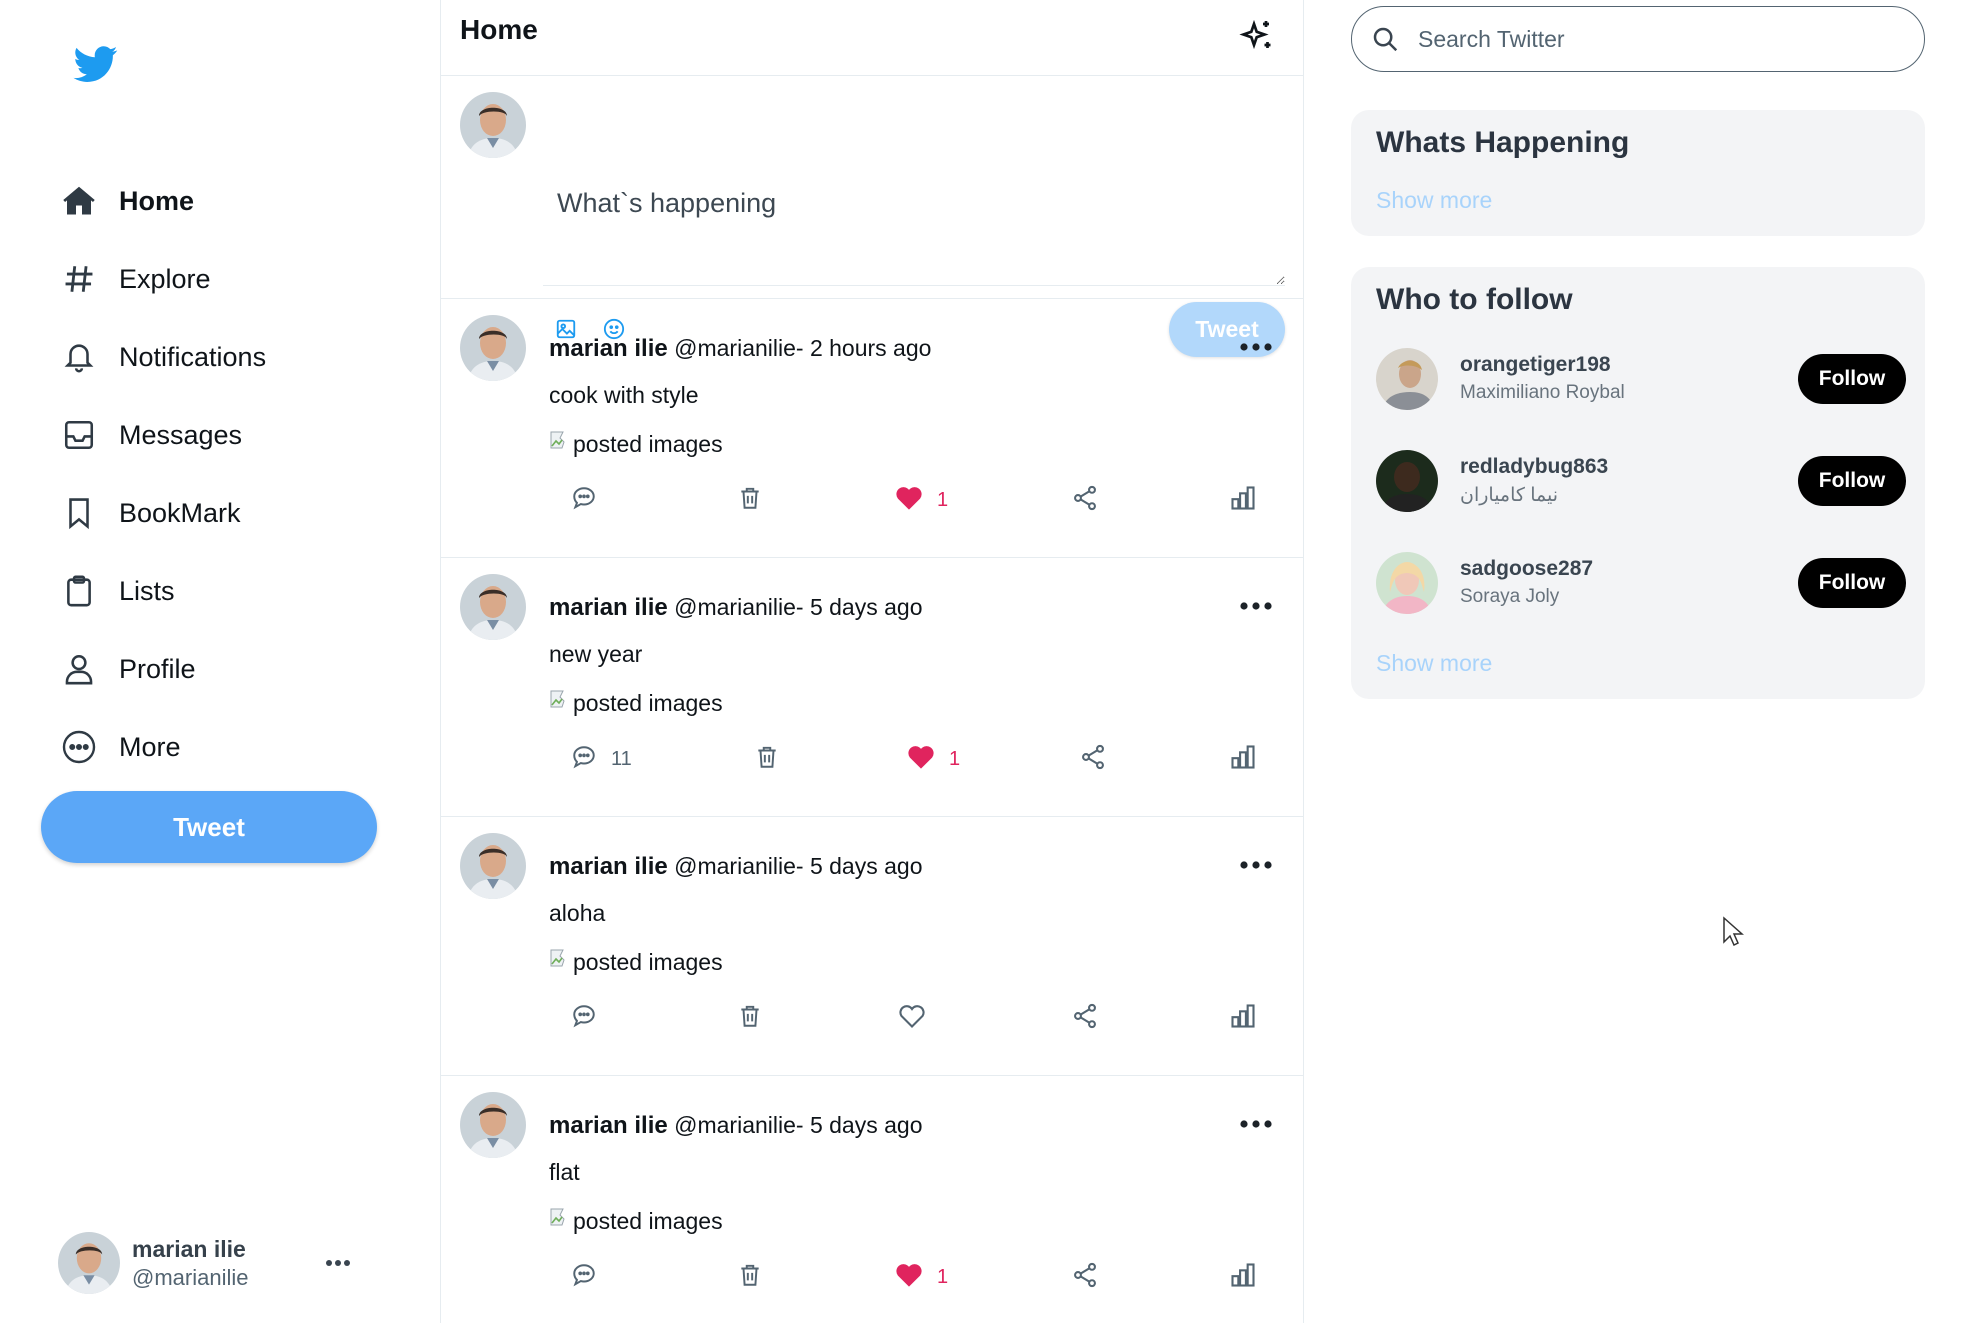  I want to click on nav-item-lists: Lists, so click(163, 591).